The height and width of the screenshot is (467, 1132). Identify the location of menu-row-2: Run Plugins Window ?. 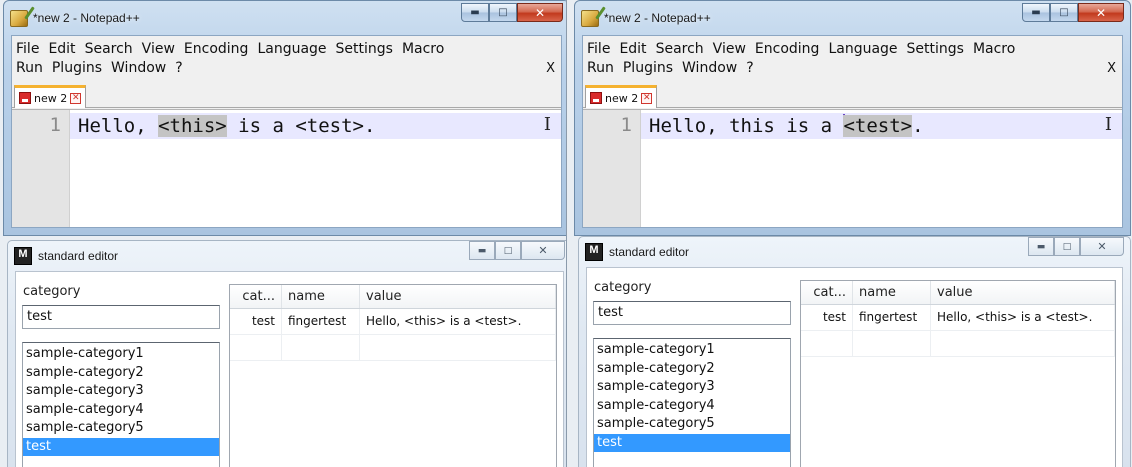
(285, 68).